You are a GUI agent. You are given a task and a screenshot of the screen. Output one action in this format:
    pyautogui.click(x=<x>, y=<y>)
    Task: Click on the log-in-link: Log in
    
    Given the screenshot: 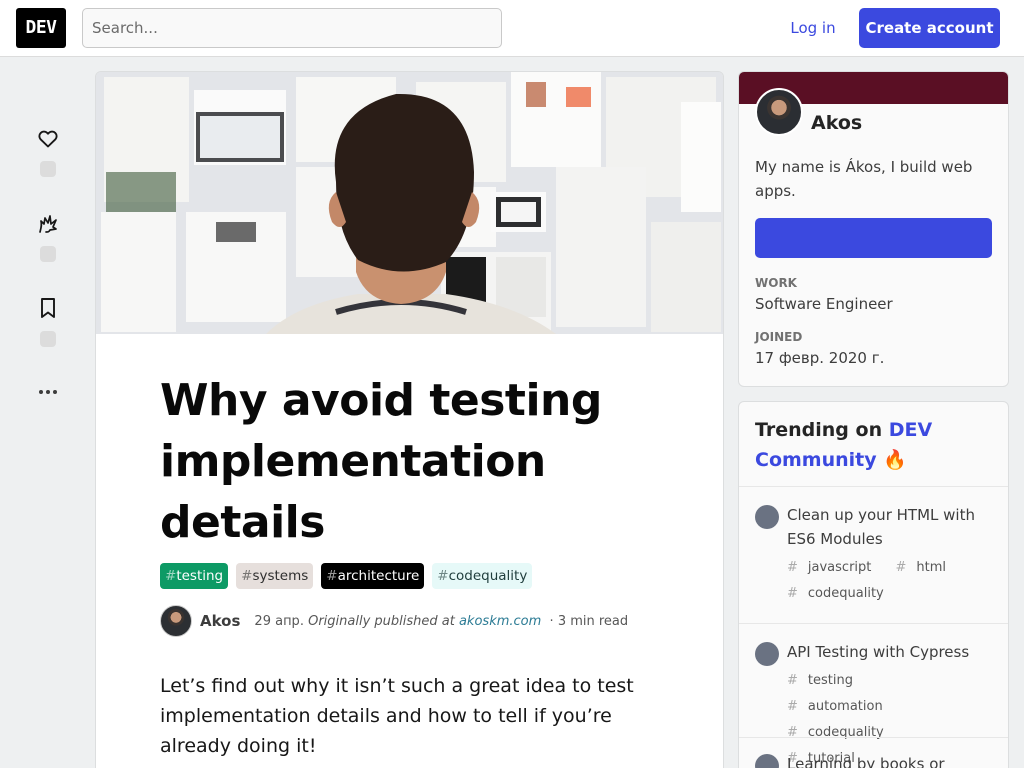 What is the action you would take?
    pyautogui.click(x=813, y=28)
    